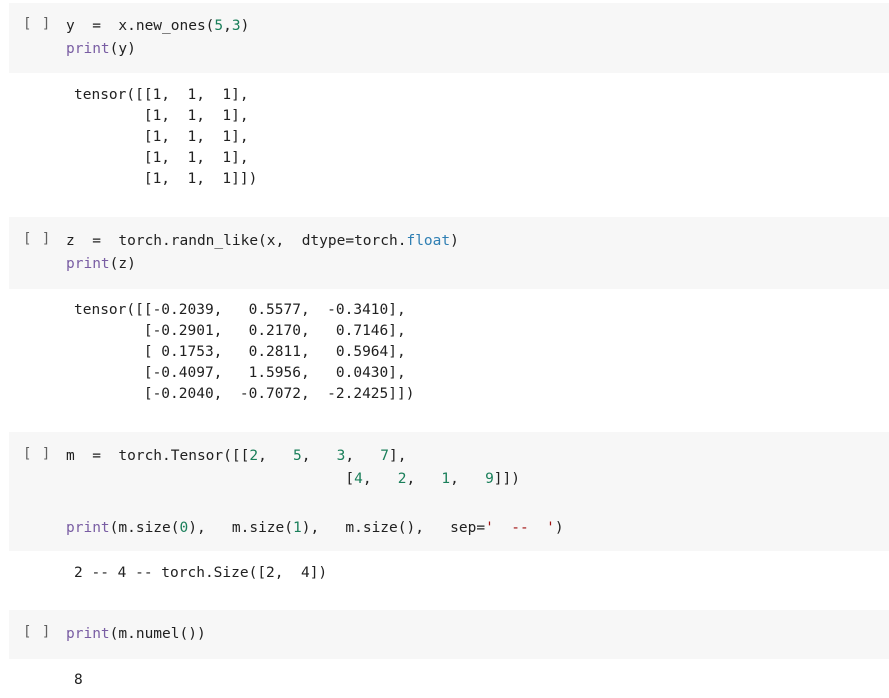  I want to click on run-cell-4-button: [ ], so click(37, 632).